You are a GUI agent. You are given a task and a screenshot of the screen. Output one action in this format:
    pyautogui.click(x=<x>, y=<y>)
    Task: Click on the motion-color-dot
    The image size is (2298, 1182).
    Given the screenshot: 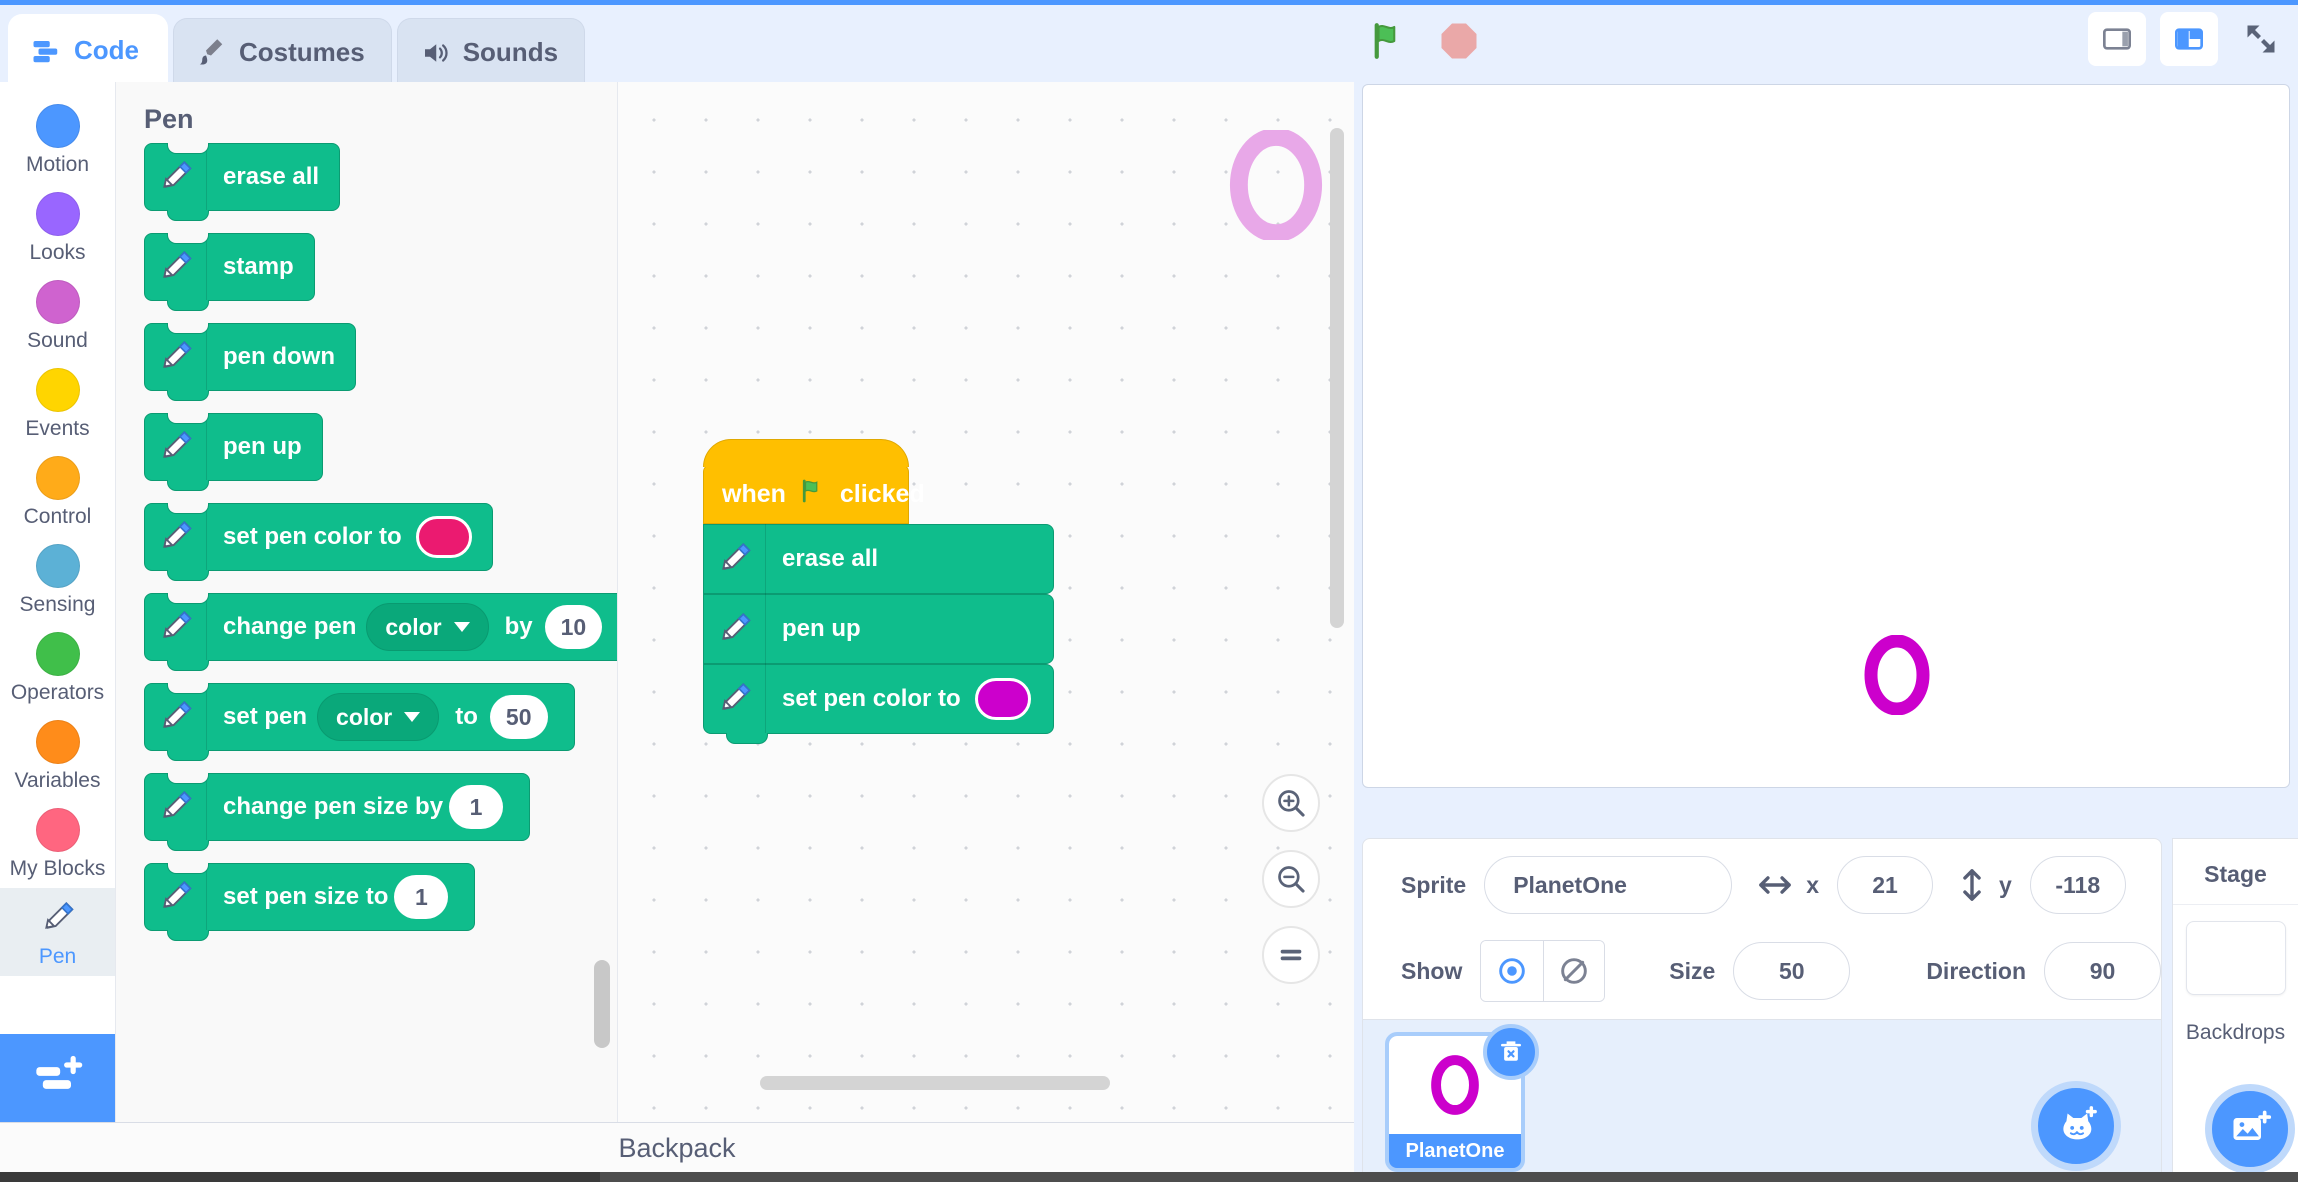 What is the action you would take?
    pyautogui.click(x=57, y=125)
    